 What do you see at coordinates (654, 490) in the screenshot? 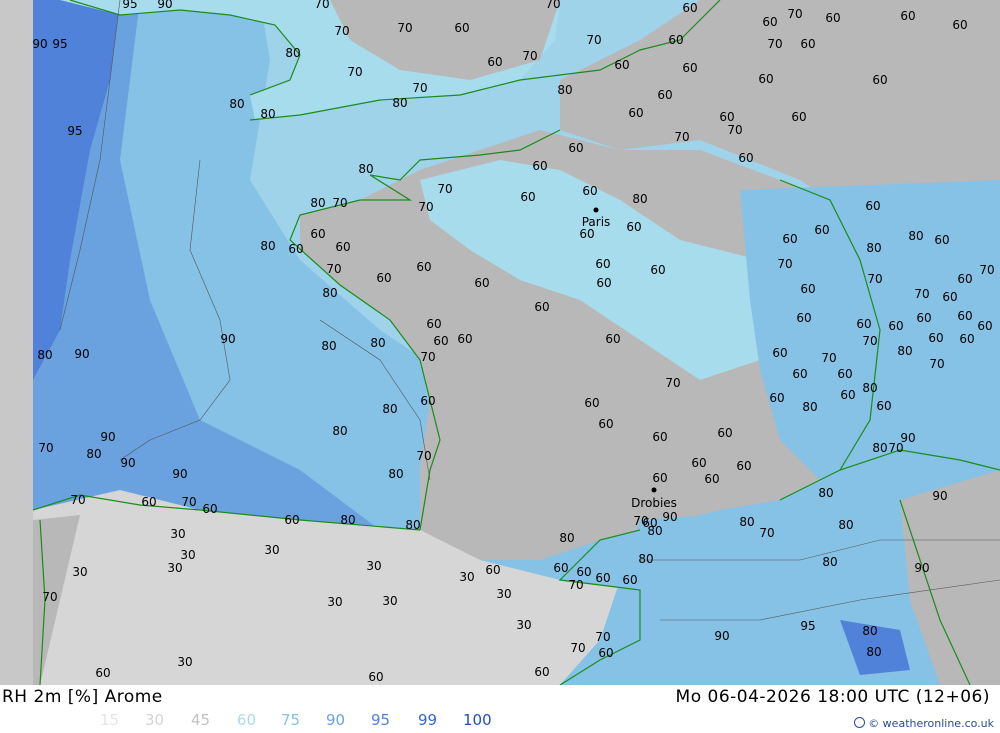
I see `drobies-dot` at bounding box center [654, 490].